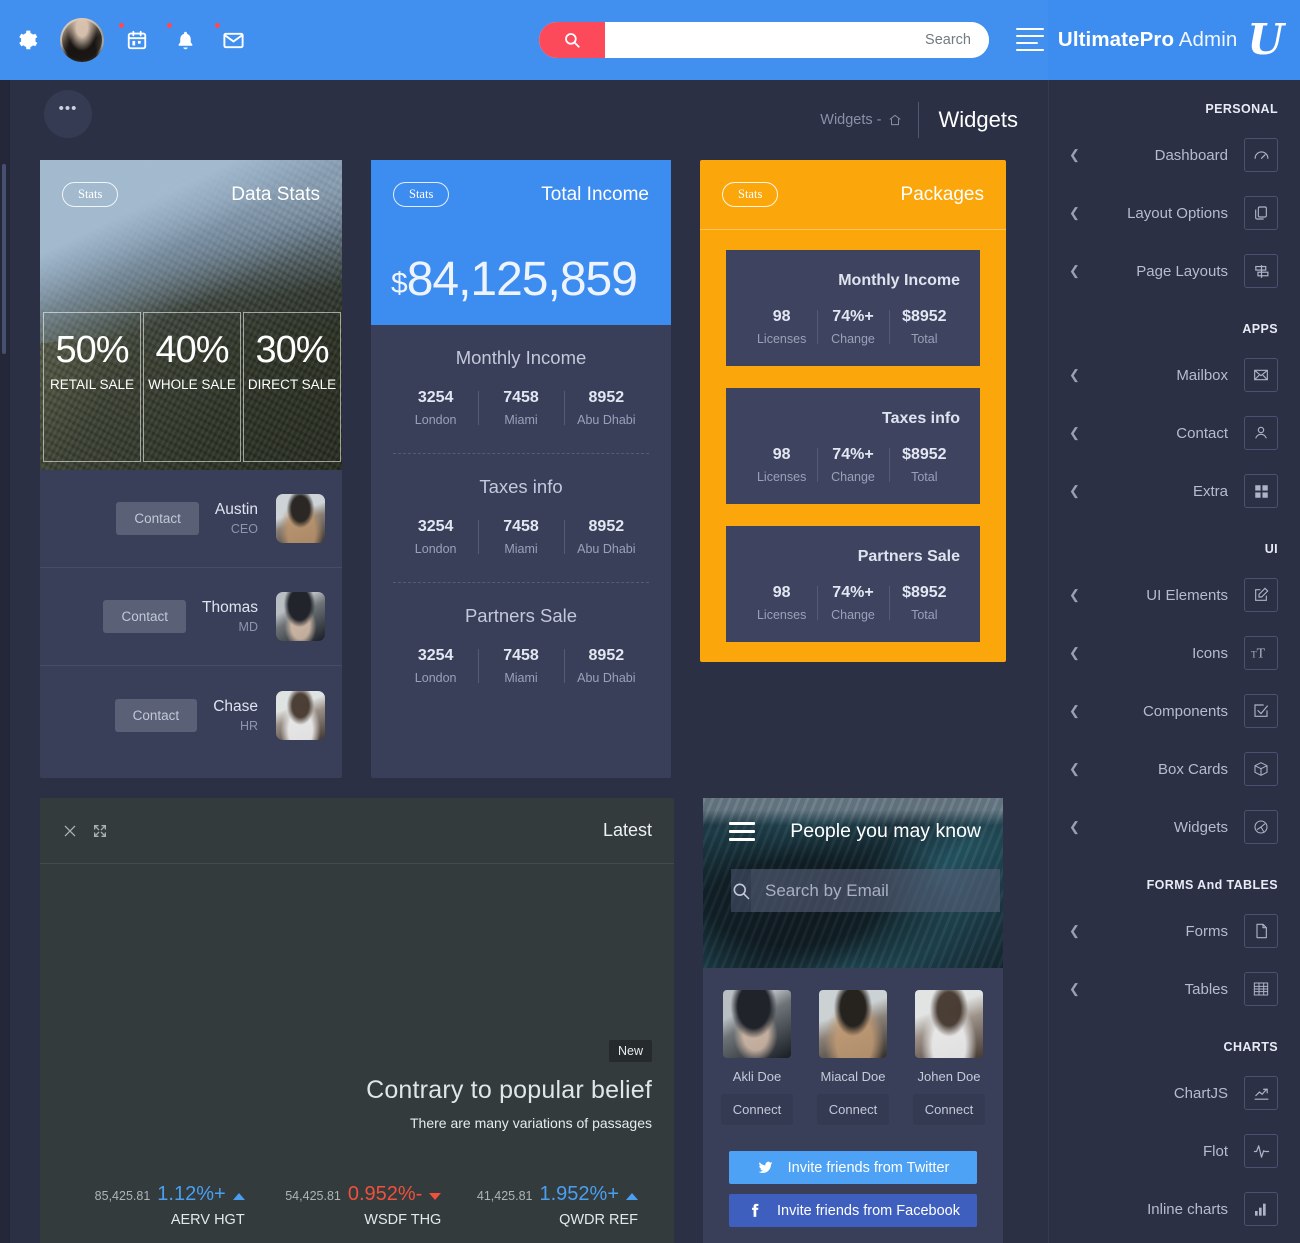 Image resolution: width=1300 pixels, height=1243 pixels. I want to click on facebook-invite-button: Invite friends from Facebook, so click(853, 1210).